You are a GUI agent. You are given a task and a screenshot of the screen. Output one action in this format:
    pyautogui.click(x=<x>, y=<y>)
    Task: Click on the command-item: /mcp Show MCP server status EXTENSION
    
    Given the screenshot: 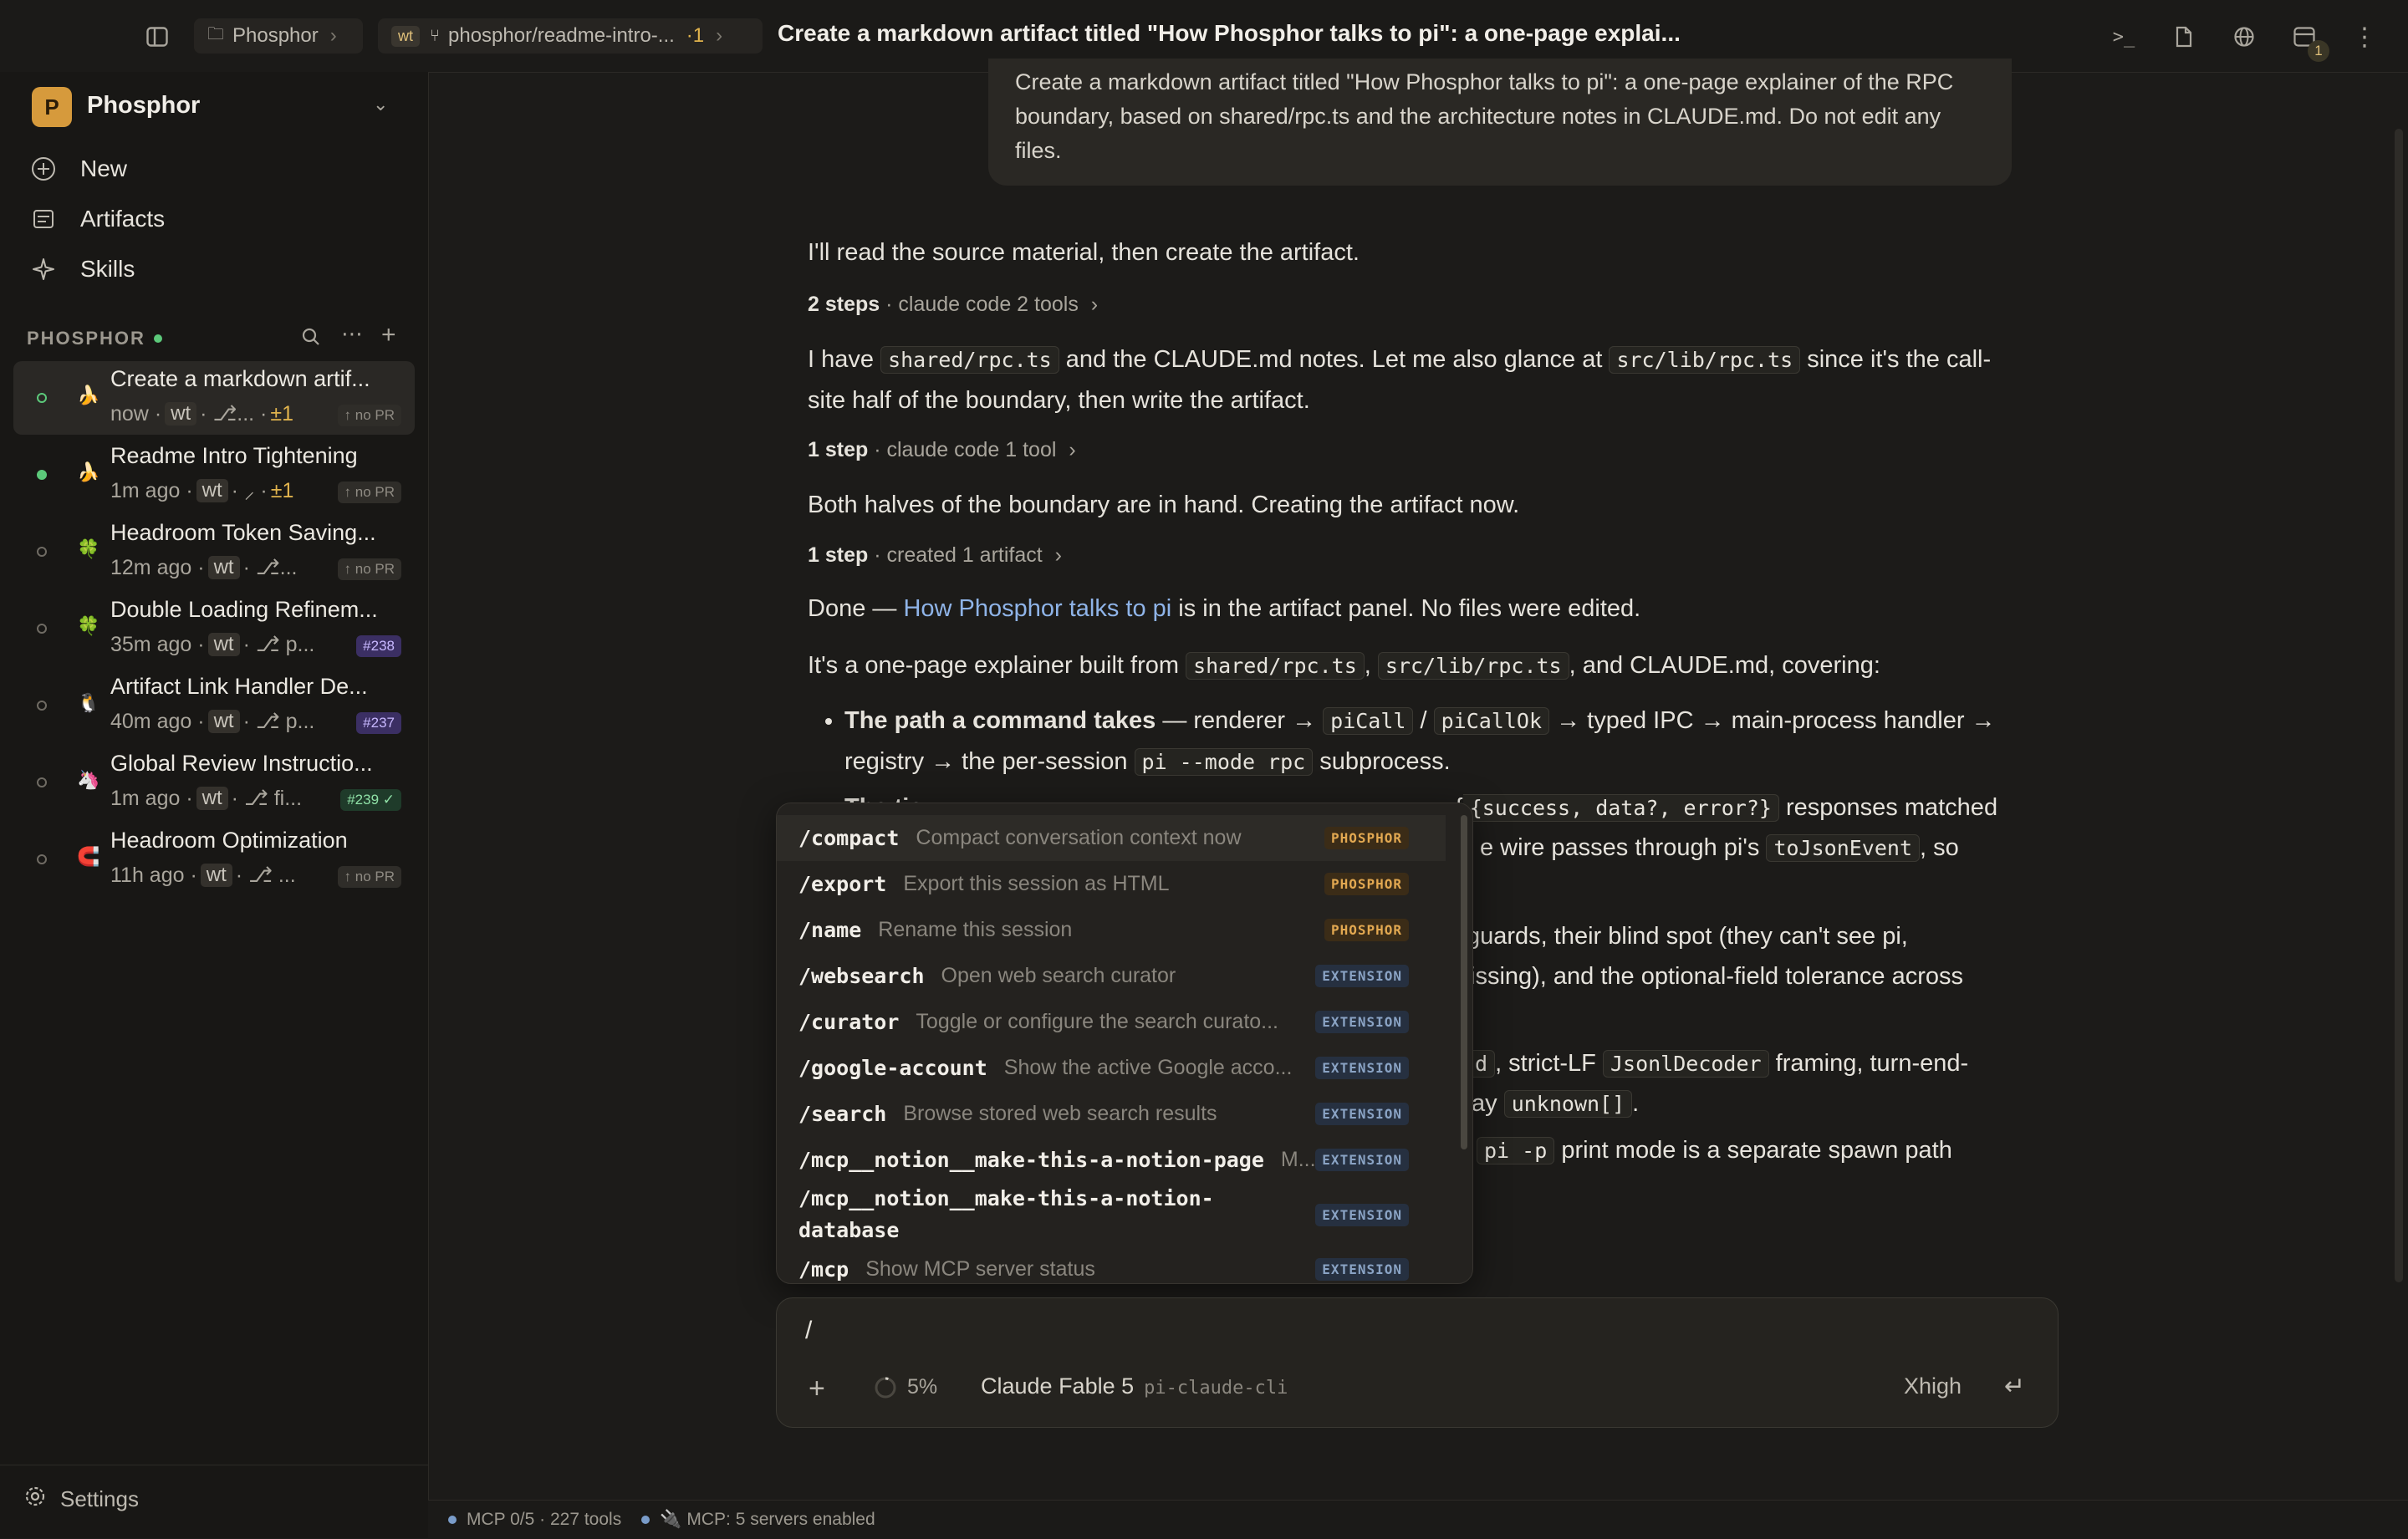 What is the action you would take?
    pyautogui.click(x=1112, y=1264)
    